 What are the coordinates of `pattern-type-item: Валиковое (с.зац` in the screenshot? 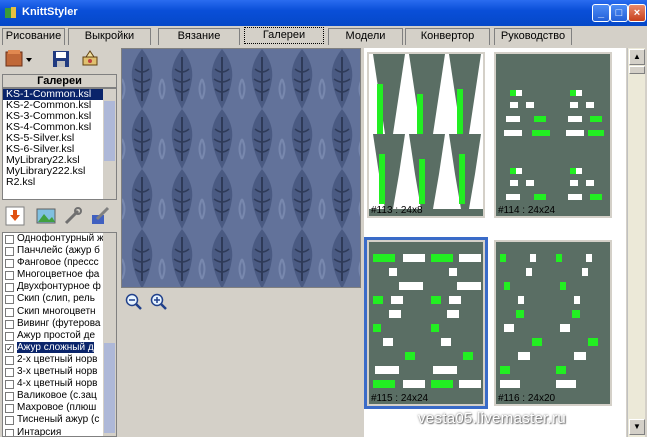 It's located at (59, 396).